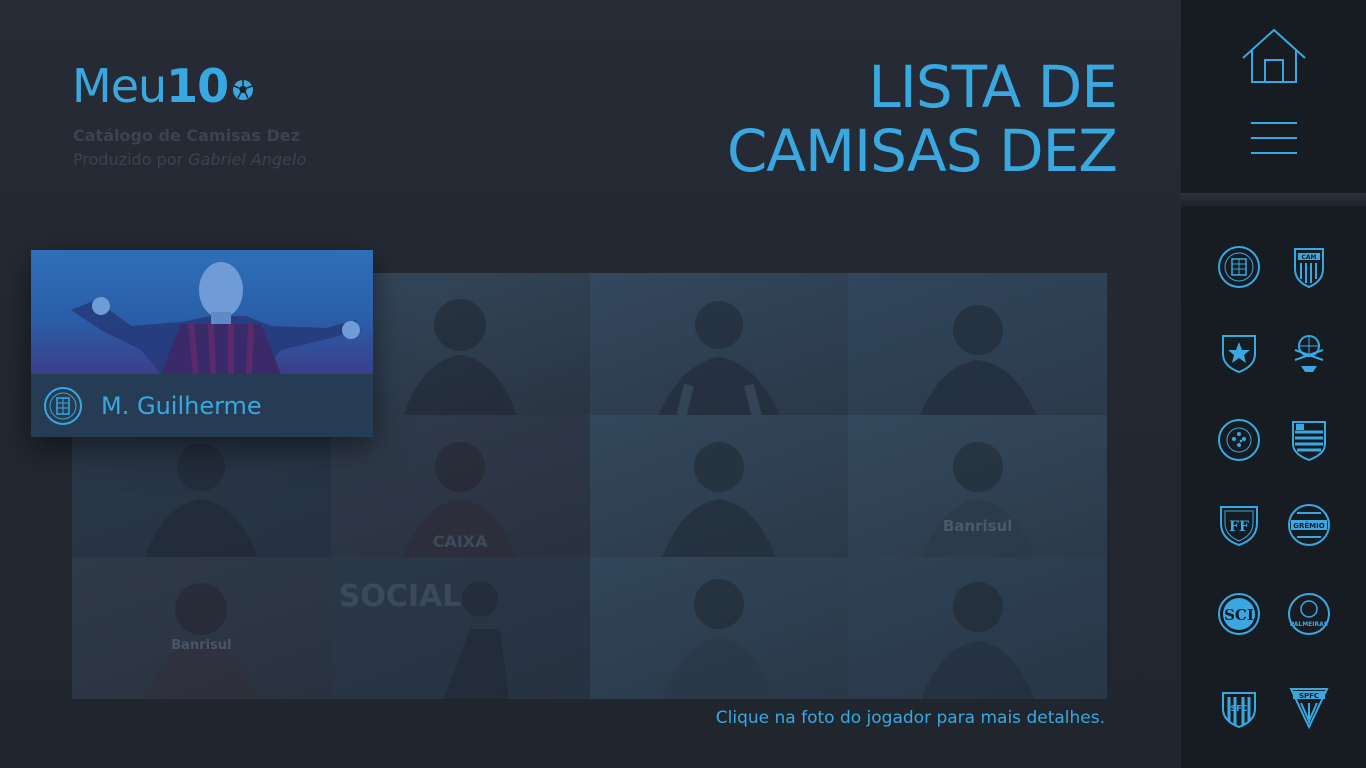 The height and width of the screenshot is (768, 1366). I want to click on featured-player-card: M. Guilherme, so click(202, 343).